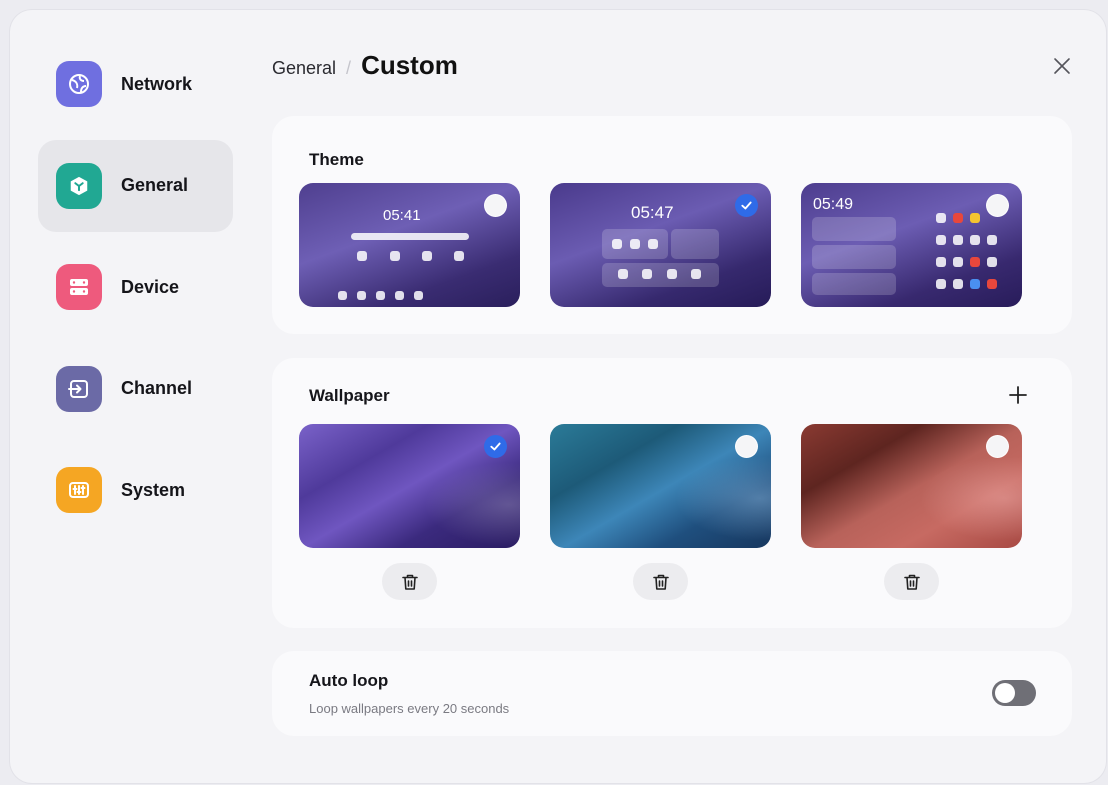  I want to click on toggle-knob, so click(1005, 693).